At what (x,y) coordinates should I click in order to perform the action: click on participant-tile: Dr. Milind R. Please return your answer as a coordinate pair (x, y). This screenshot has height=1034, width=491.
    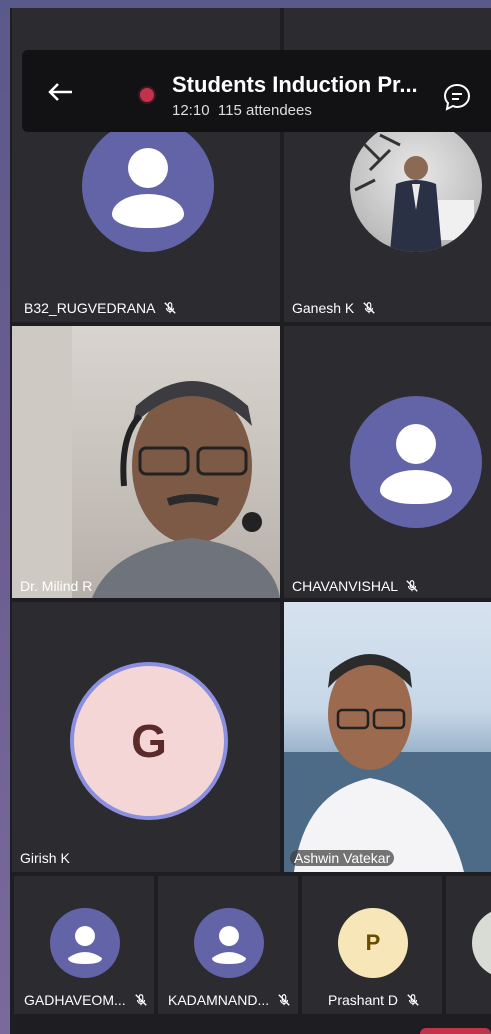
    Looking at the image, I should click on (146, 462).